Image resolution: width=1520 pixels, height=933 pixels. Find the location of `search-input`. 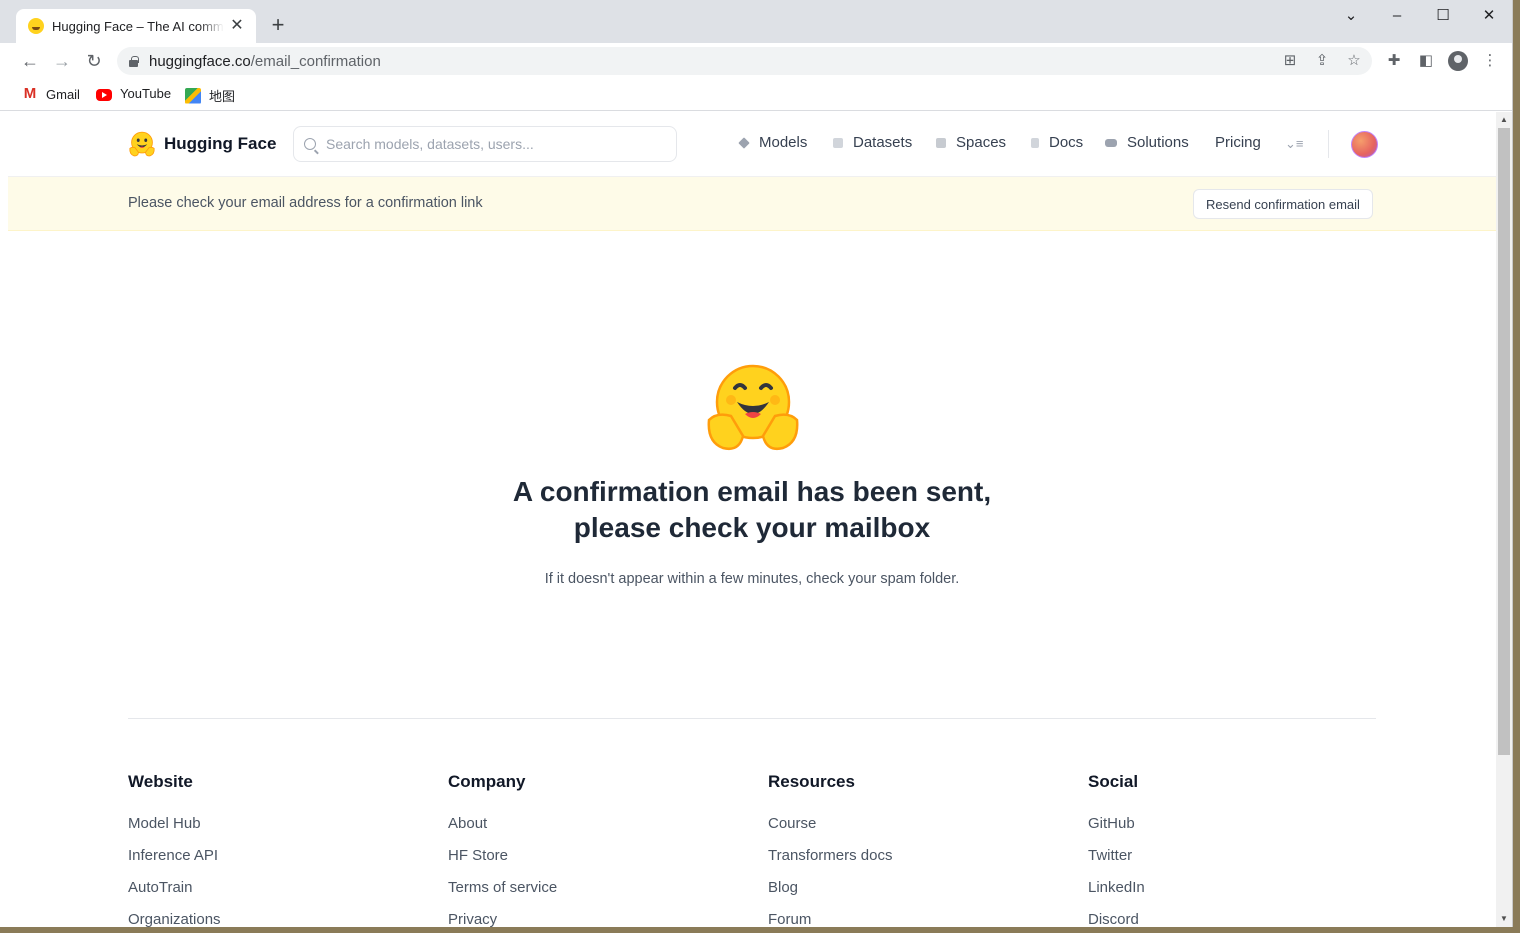

search-input is located at coordinates (486, 144).